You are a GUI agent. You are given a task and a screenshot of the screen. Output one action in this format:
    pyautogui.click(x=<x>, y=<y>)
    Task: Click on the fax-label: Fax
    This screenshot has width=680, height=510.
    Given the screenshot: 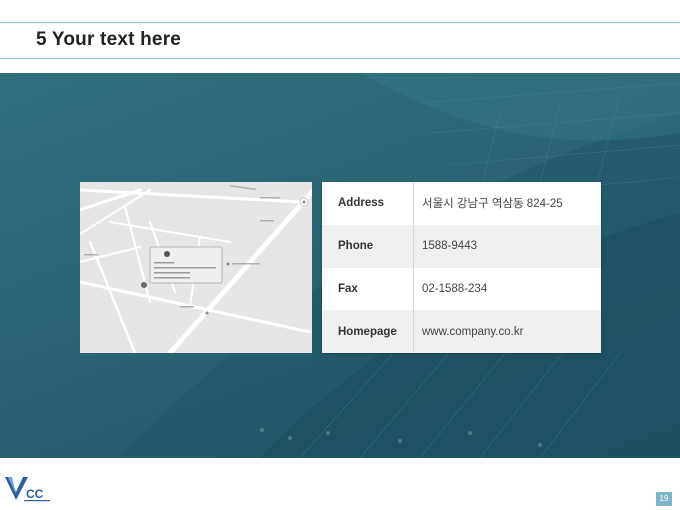 What is the action you would take?
    pyautogui.click(x=348, y=288)
    